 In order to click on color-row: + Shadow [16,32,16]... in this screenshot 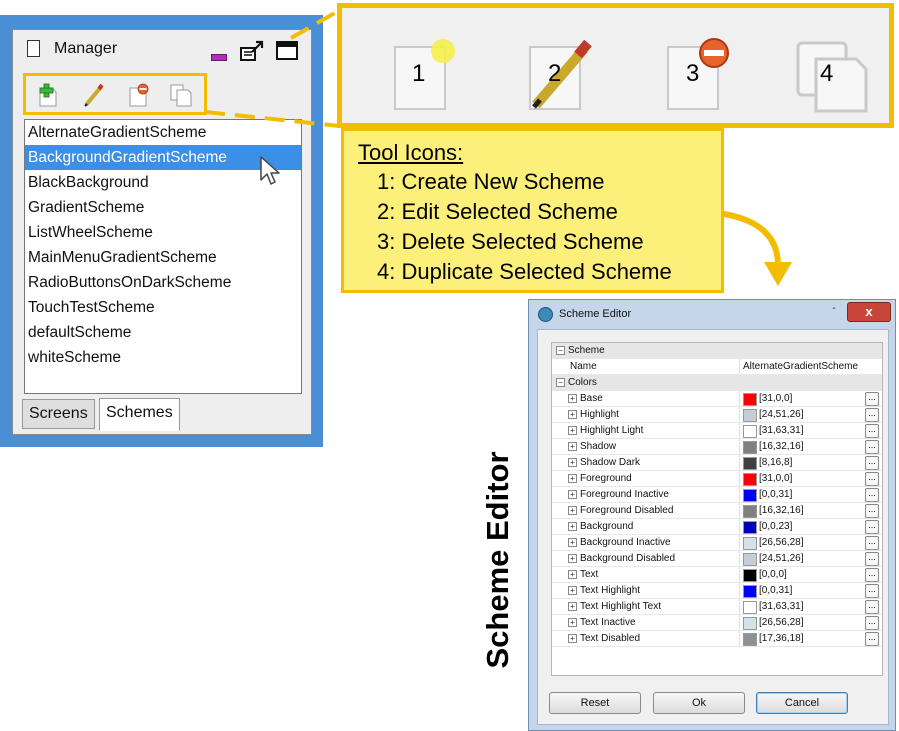, I will do `click(717, 447)`.